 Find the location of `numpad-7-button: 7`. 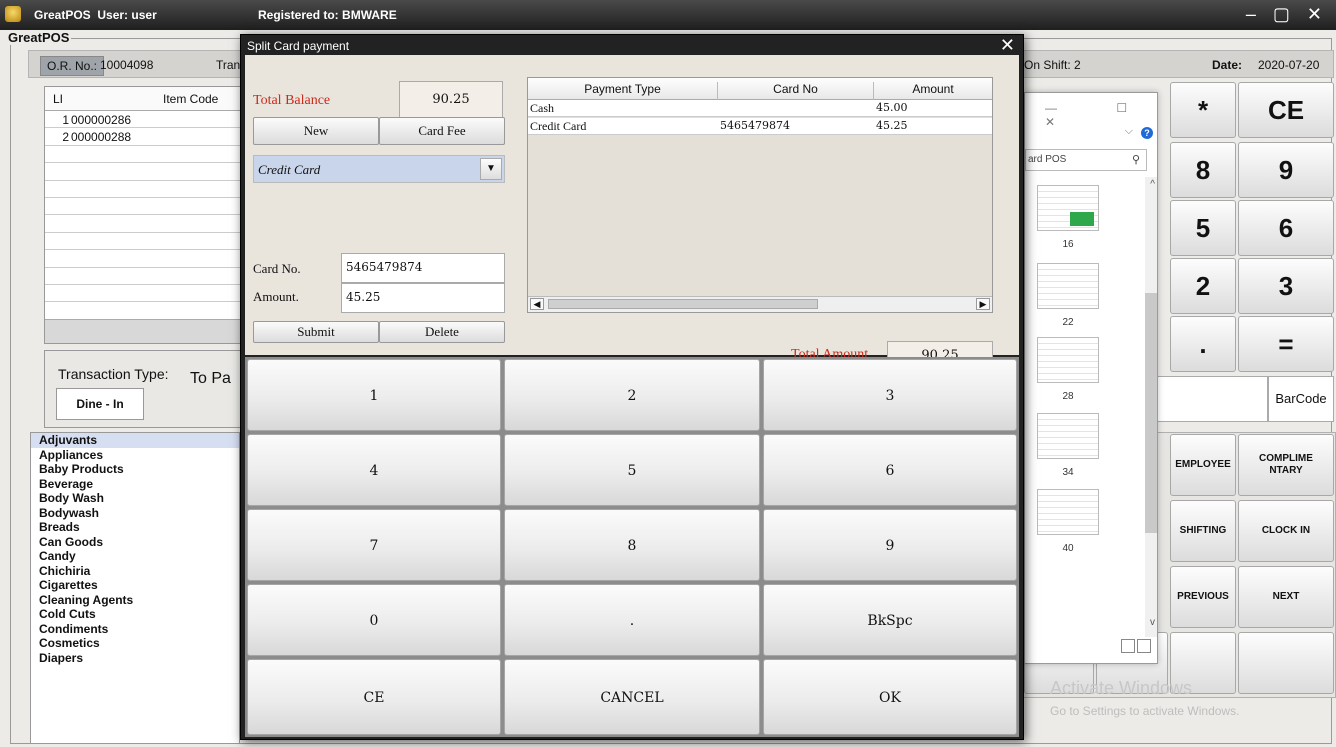

numpad-7-button: 7 is located at coordinates (374, 545).